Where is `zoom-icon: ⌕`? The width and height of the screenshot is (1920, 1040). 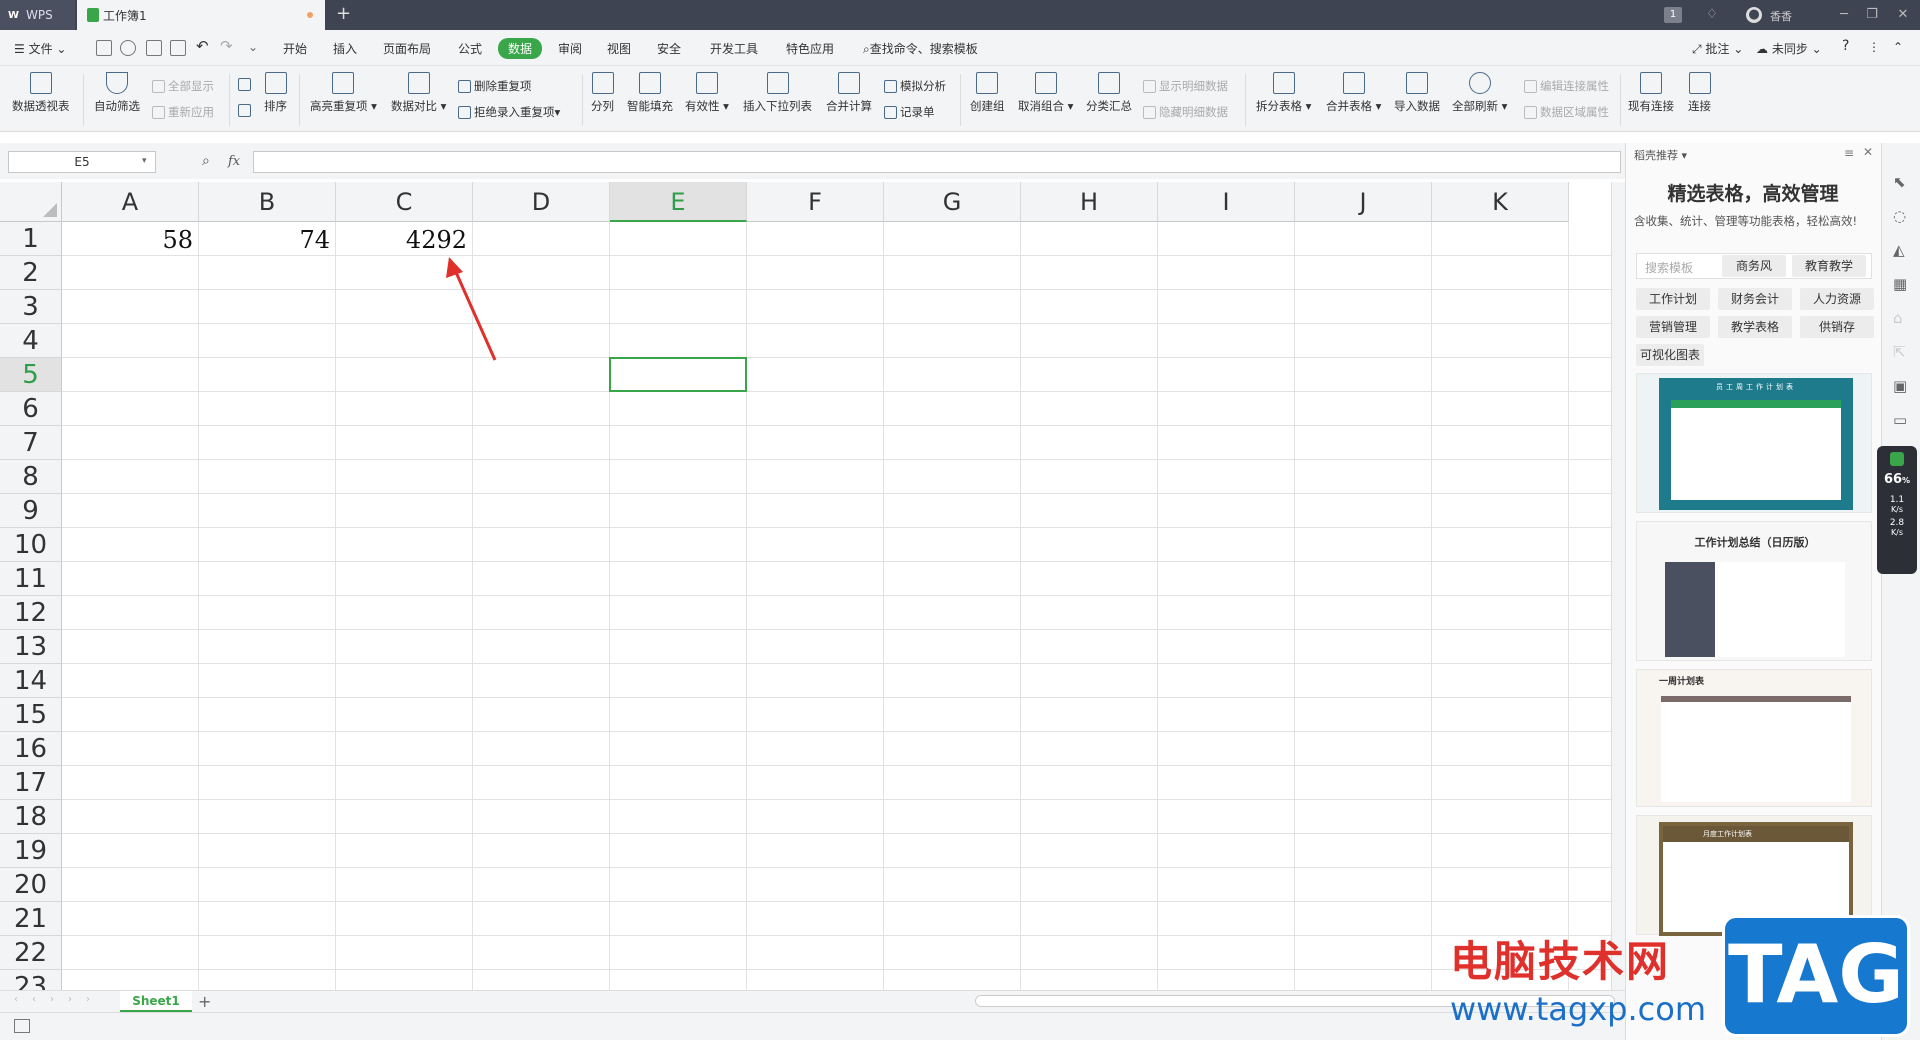
zoom-icon: ⌕ is located at coordinates (206, 161).